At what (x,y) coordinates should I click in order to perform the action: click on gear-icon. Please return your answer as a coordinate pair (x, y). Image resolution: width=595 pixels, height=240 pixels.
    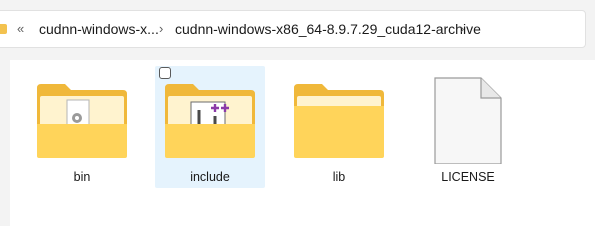
    Looking at the image, I should click on (77, 118).